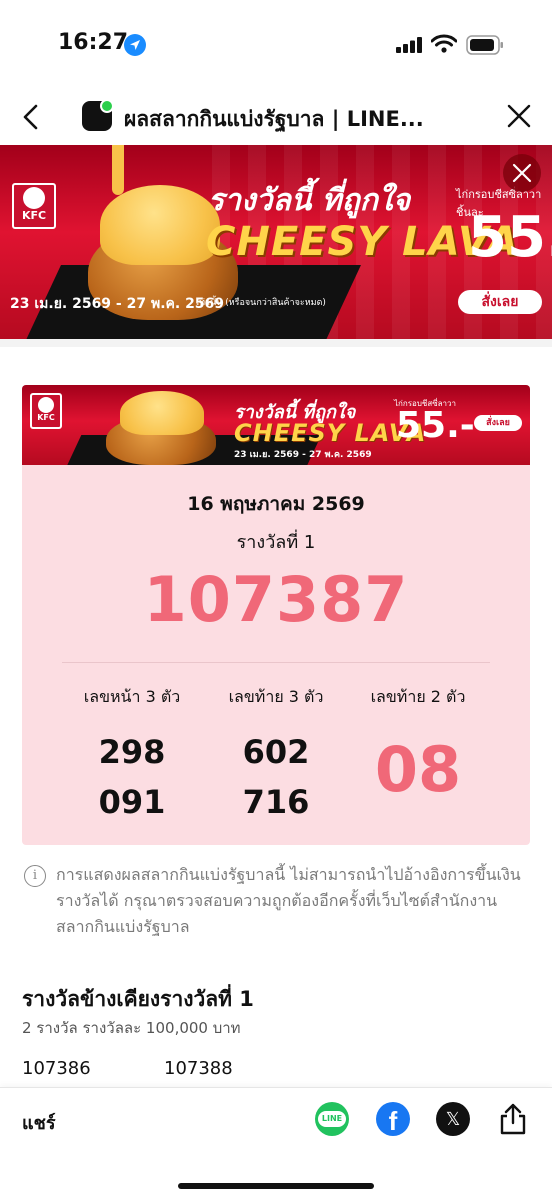 This screenshot has width=552, height=1200. Describe the element at coordinates (484, 45) in the screenshot. I see `battery-icon` at that location.